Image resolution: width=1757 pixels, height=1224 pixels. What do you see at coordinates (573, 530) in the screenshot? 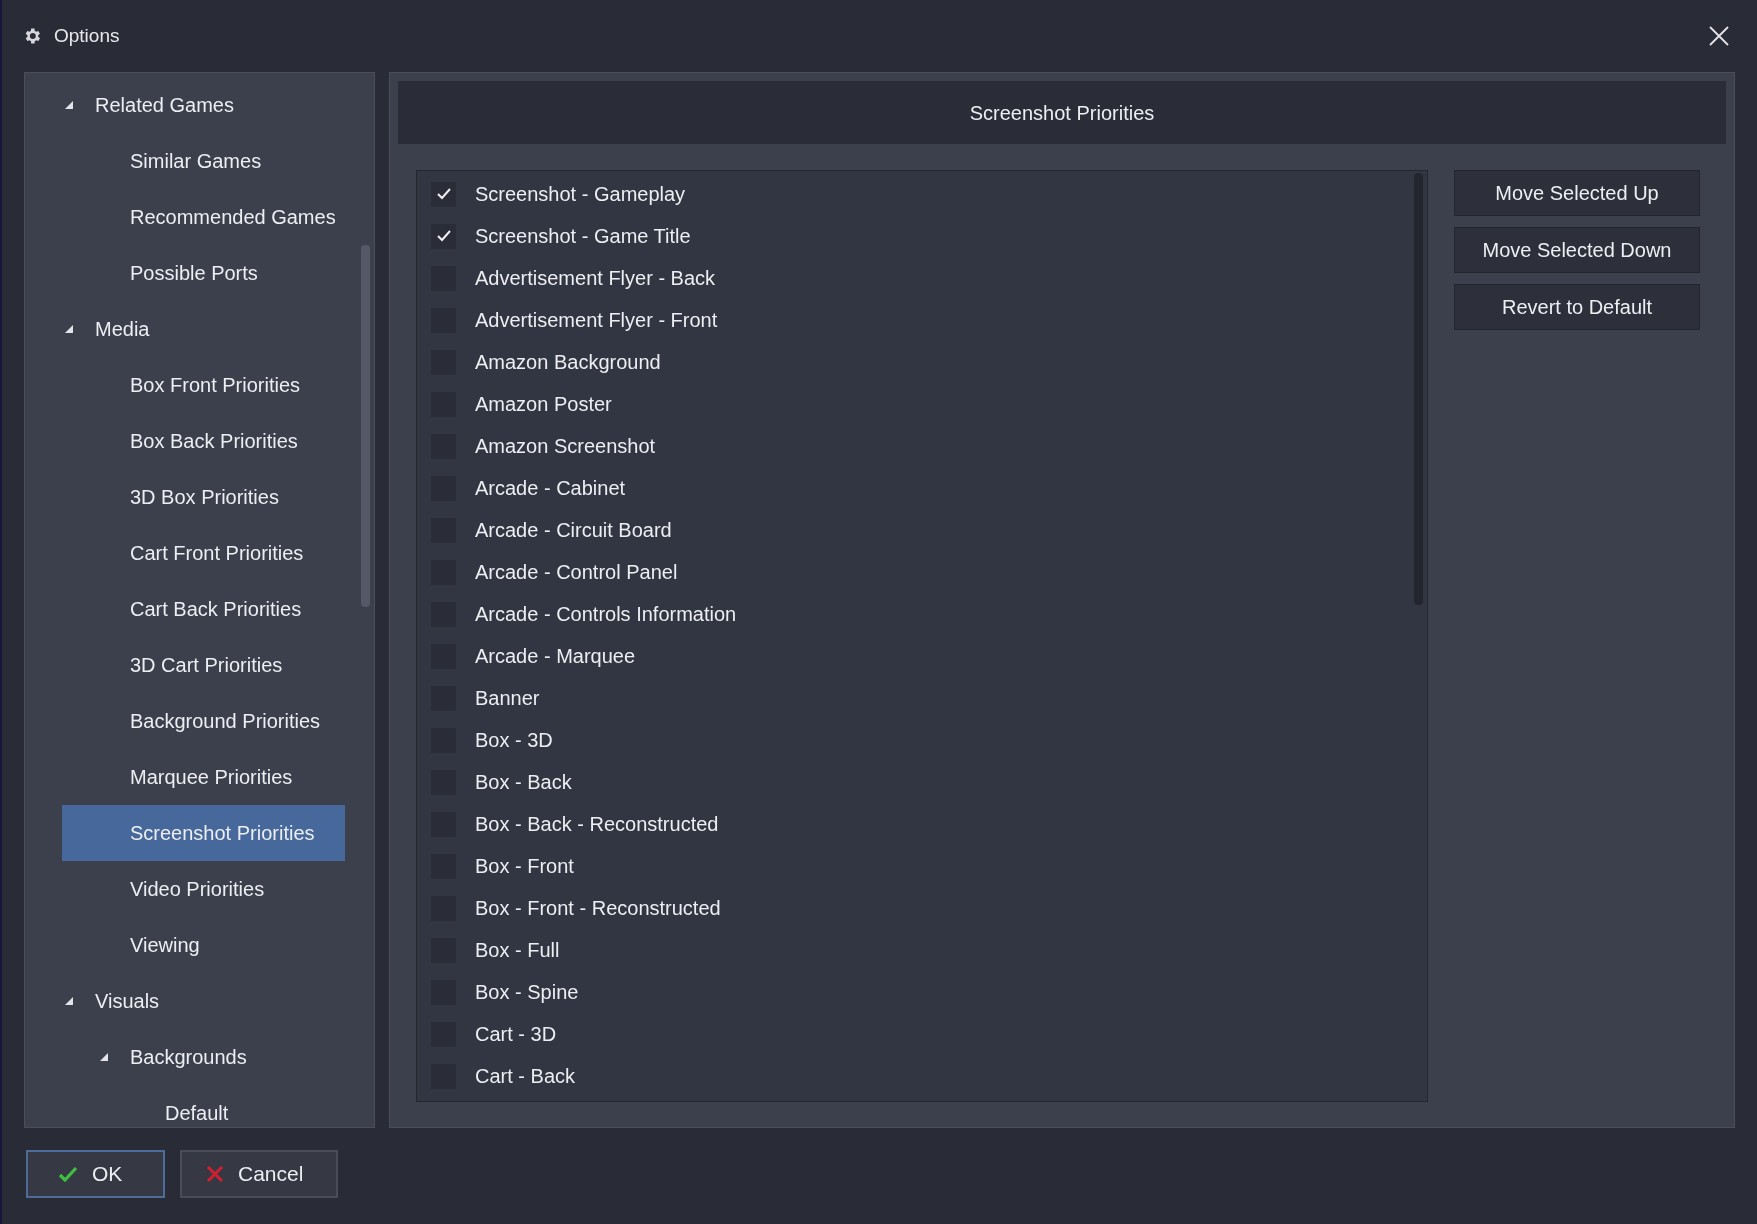
I see `checkbox-label: Arcade - Circuit Board` at bounding box center [573, 530].